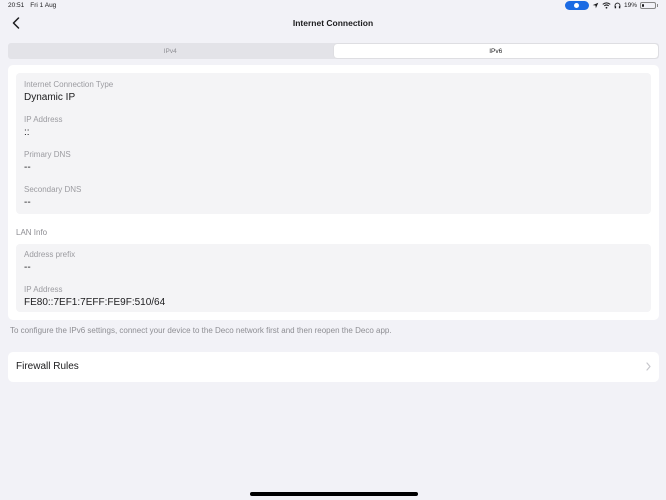  I want to click on address-prefix-field: Address prefix --, so click(49, 262).